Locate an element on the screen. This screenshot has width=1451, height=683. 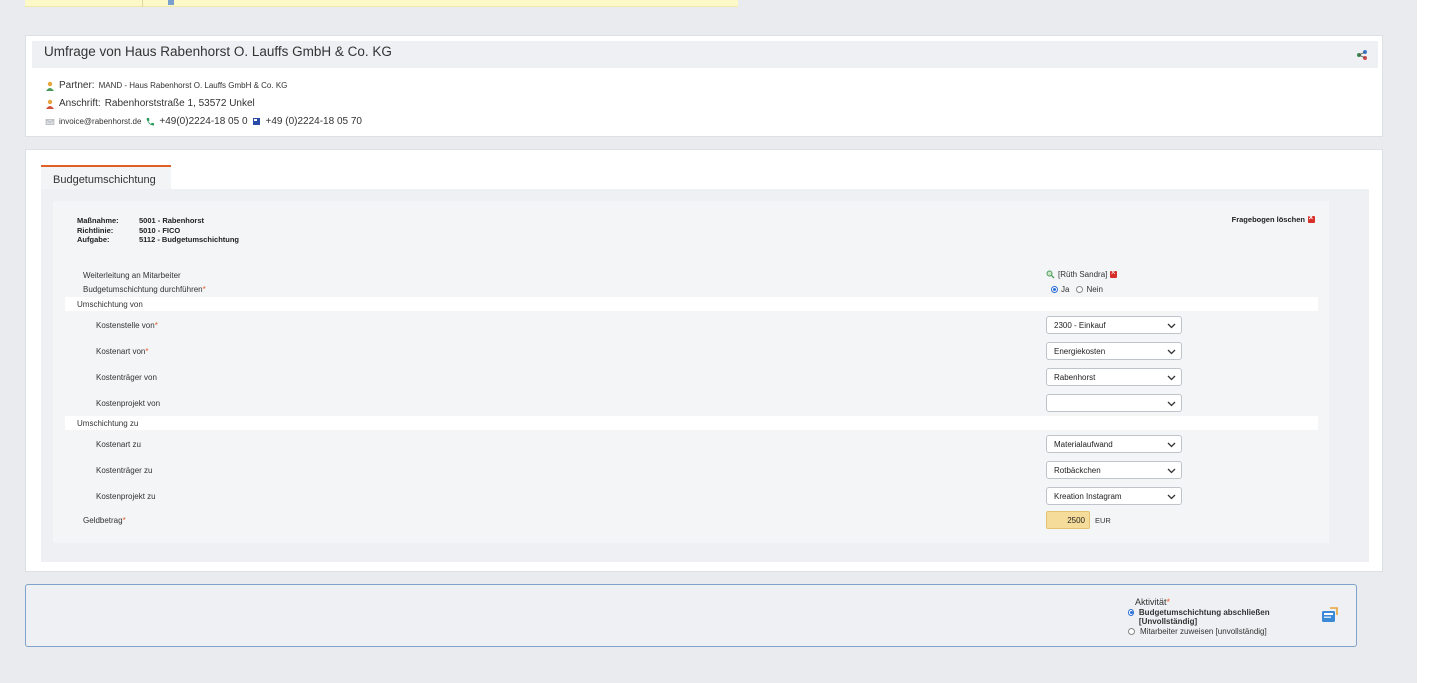
submit-icon is located at coordinates (1329, 615).